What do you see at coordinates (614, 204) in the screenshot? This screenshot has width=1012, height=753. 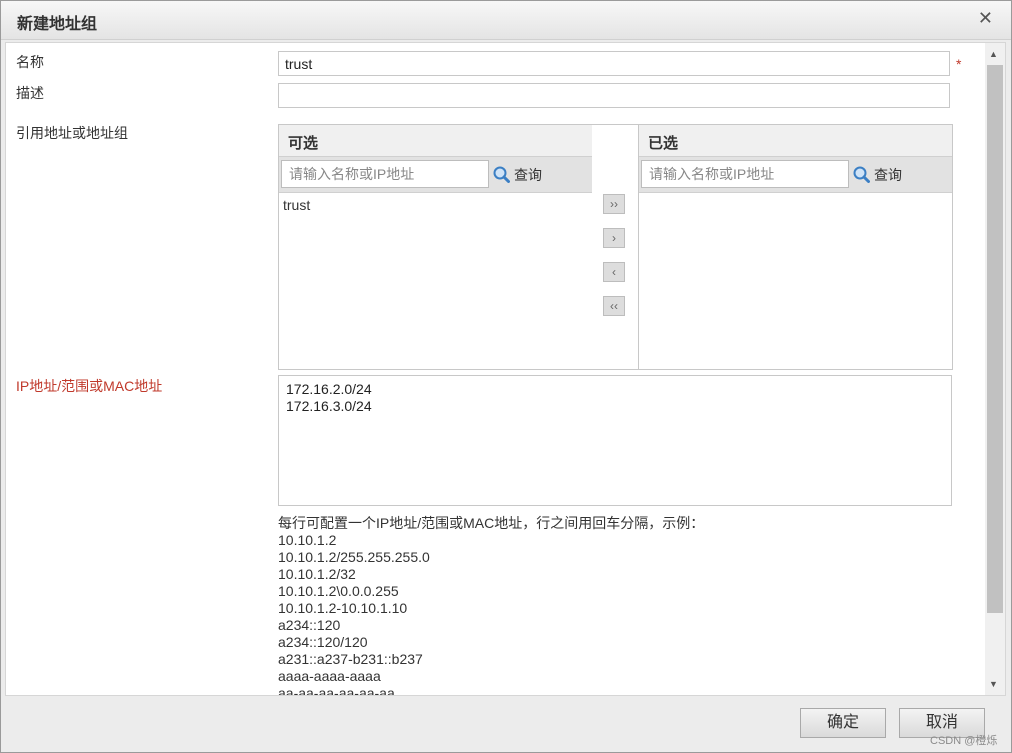 I see `add-all-button: ››` at bounding box center [614, 204].